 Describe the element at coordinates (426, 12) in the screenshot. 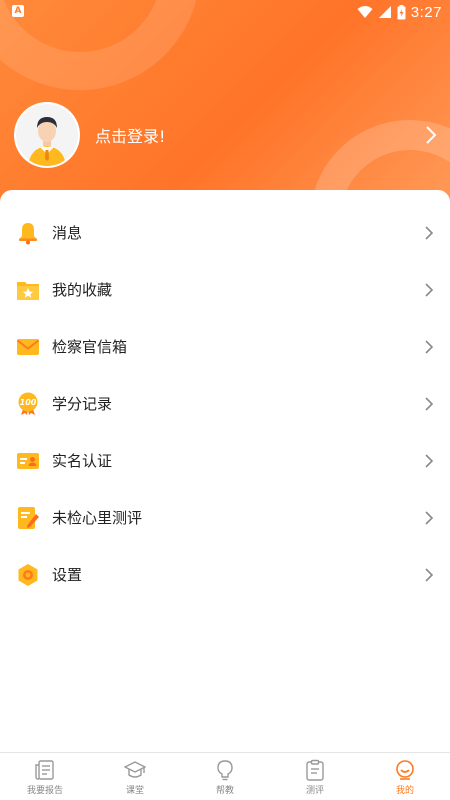

I see `clock: 3:27` at that location.